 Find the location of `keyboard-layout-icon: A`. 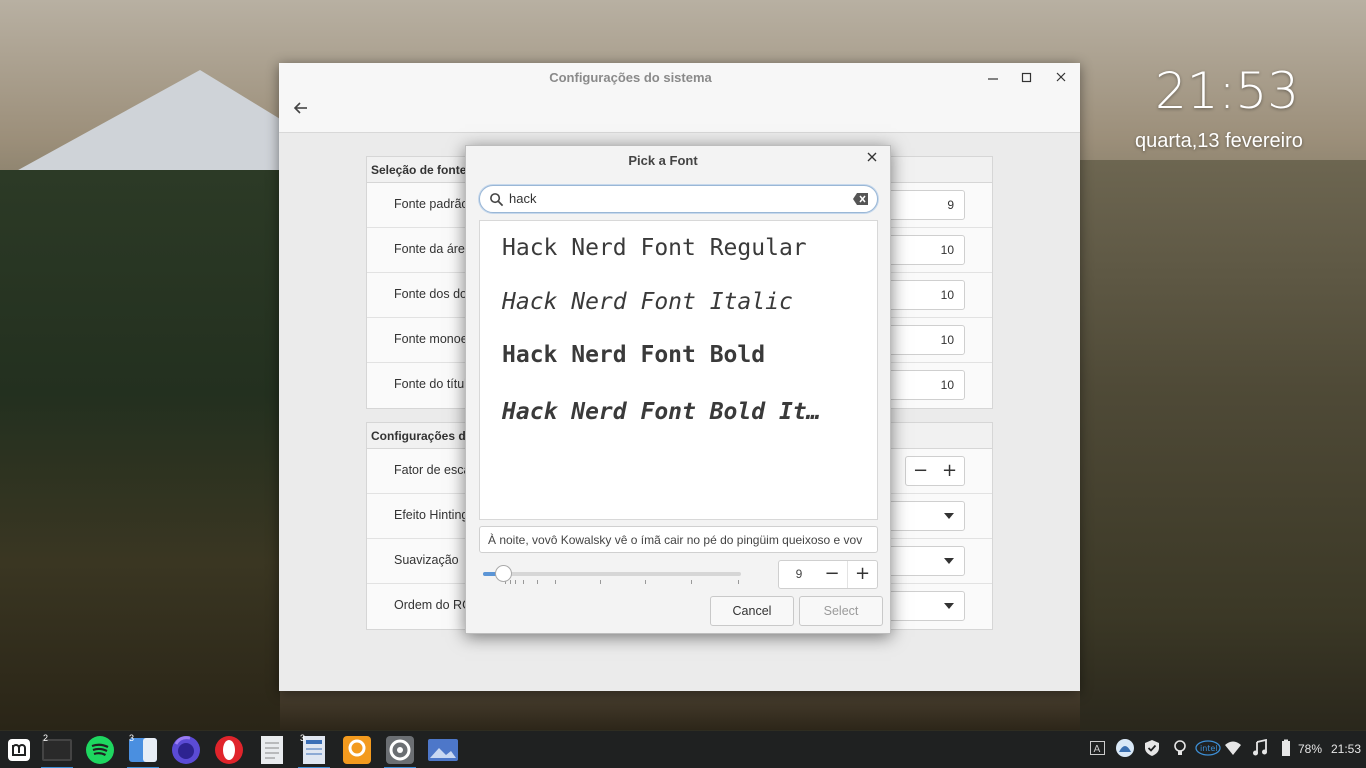

keyboard-layout-icon: A is located at coordinates (1098, 748).